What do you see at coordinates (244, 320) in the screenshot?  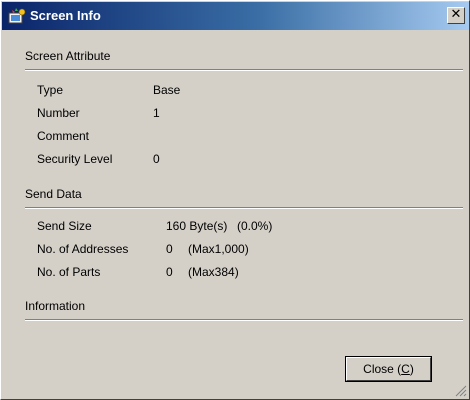 I see `information-divider` at bounding box center [244, 320].